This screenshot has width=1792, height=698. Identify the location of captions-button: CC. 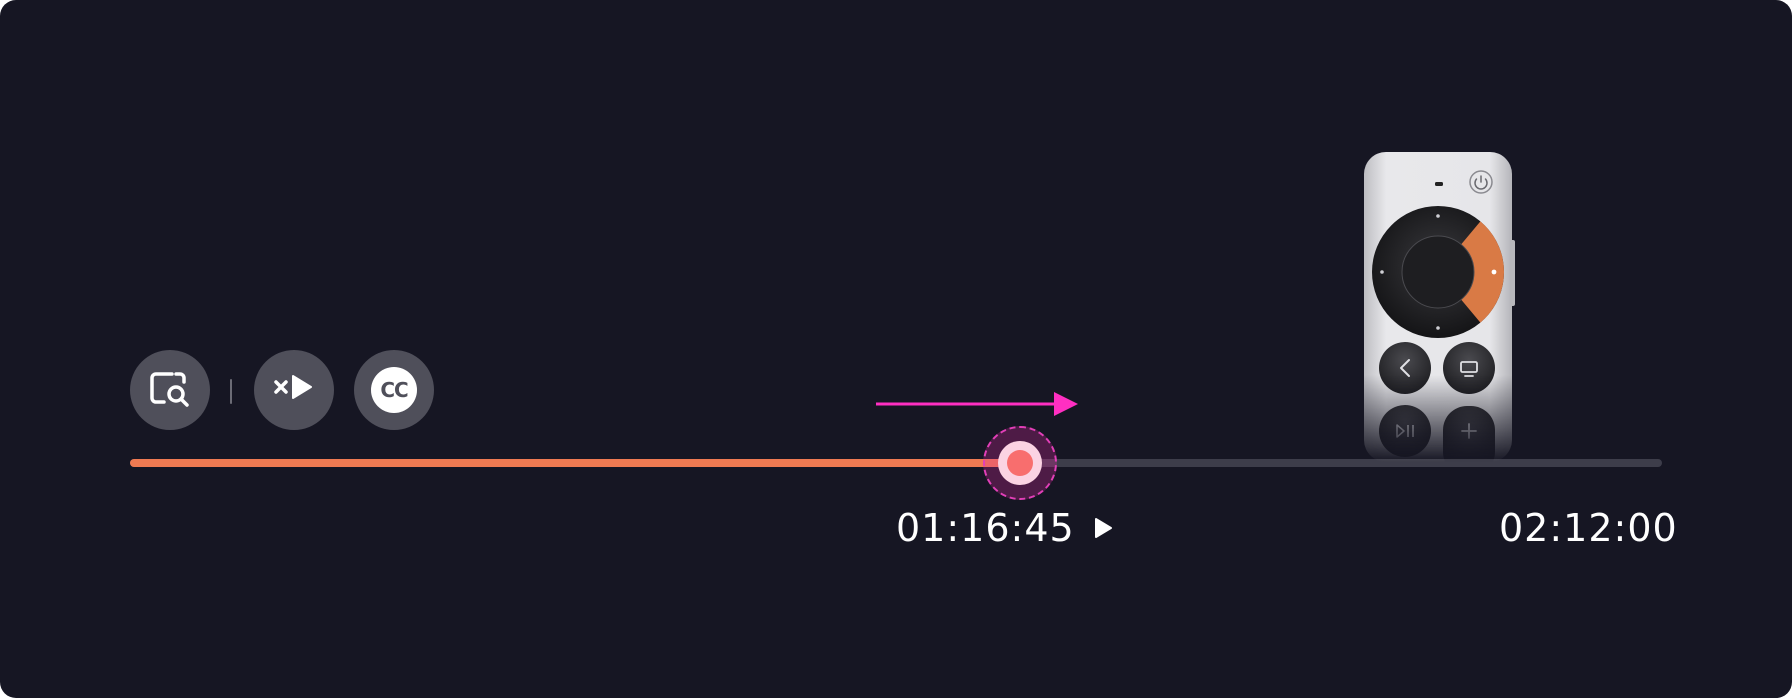
(394, 390).